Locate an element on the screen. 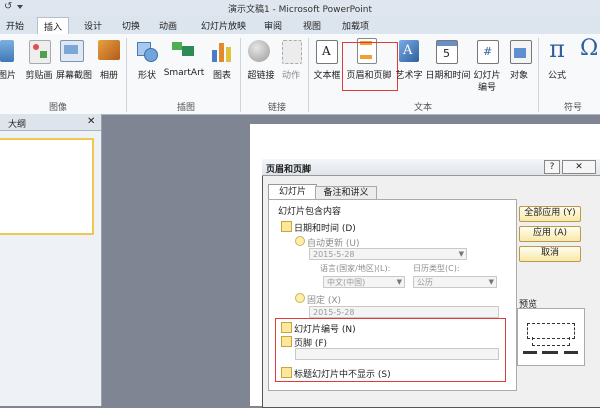  tab-view: 视图 is located at coordinates (312, 25).